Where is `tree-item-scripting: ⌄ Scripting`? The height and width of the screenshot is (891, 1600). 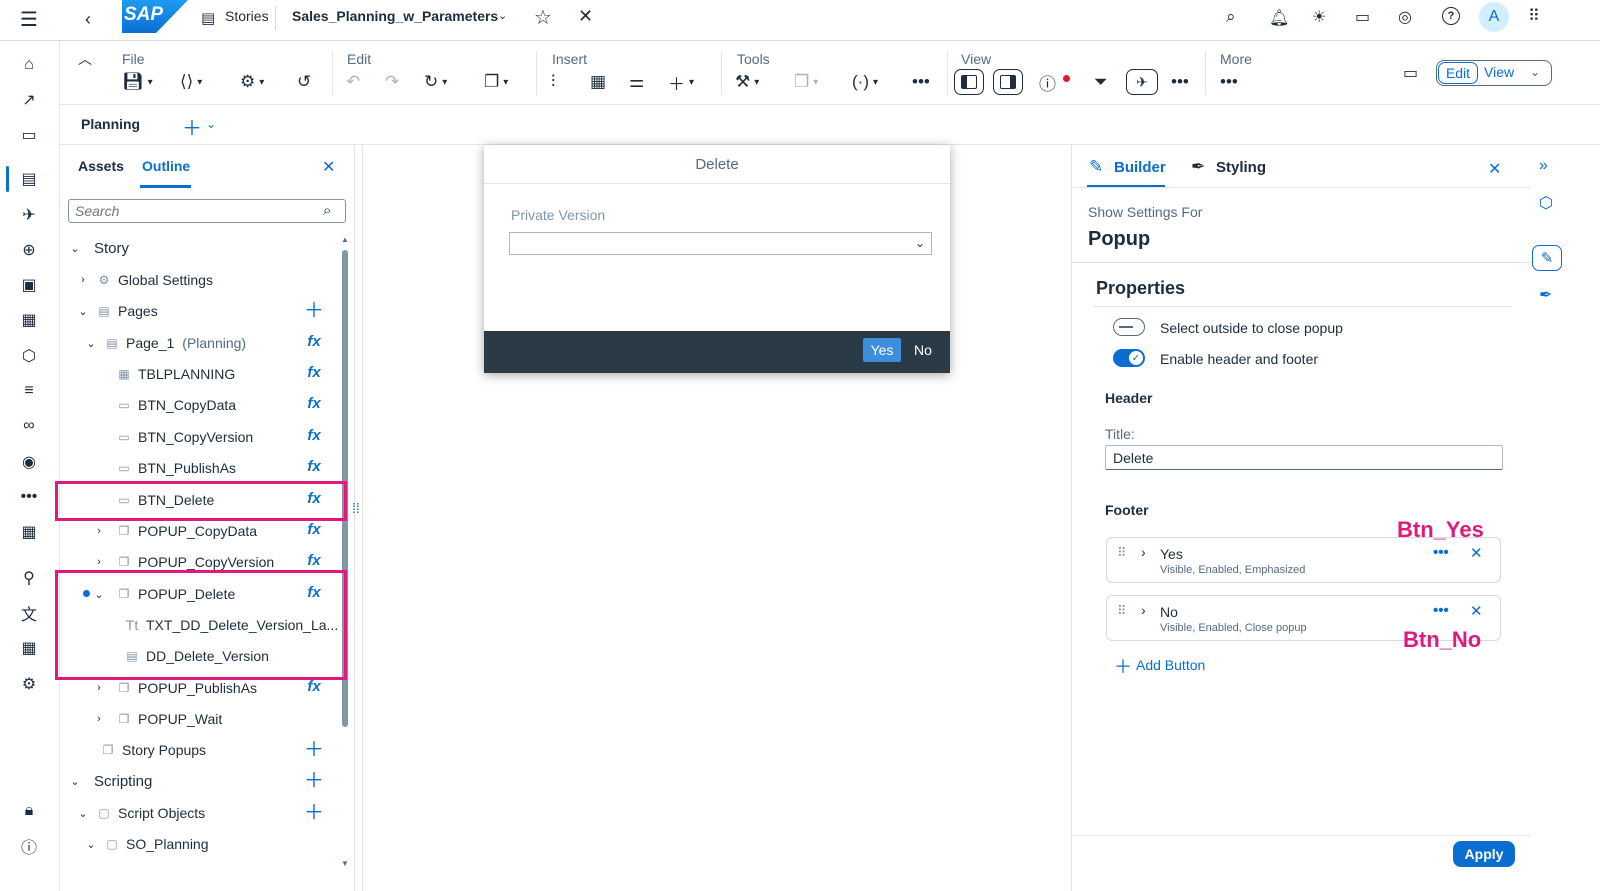 tree-item-scripting: ⌄ Scripting is located at coordinates (110, 781).